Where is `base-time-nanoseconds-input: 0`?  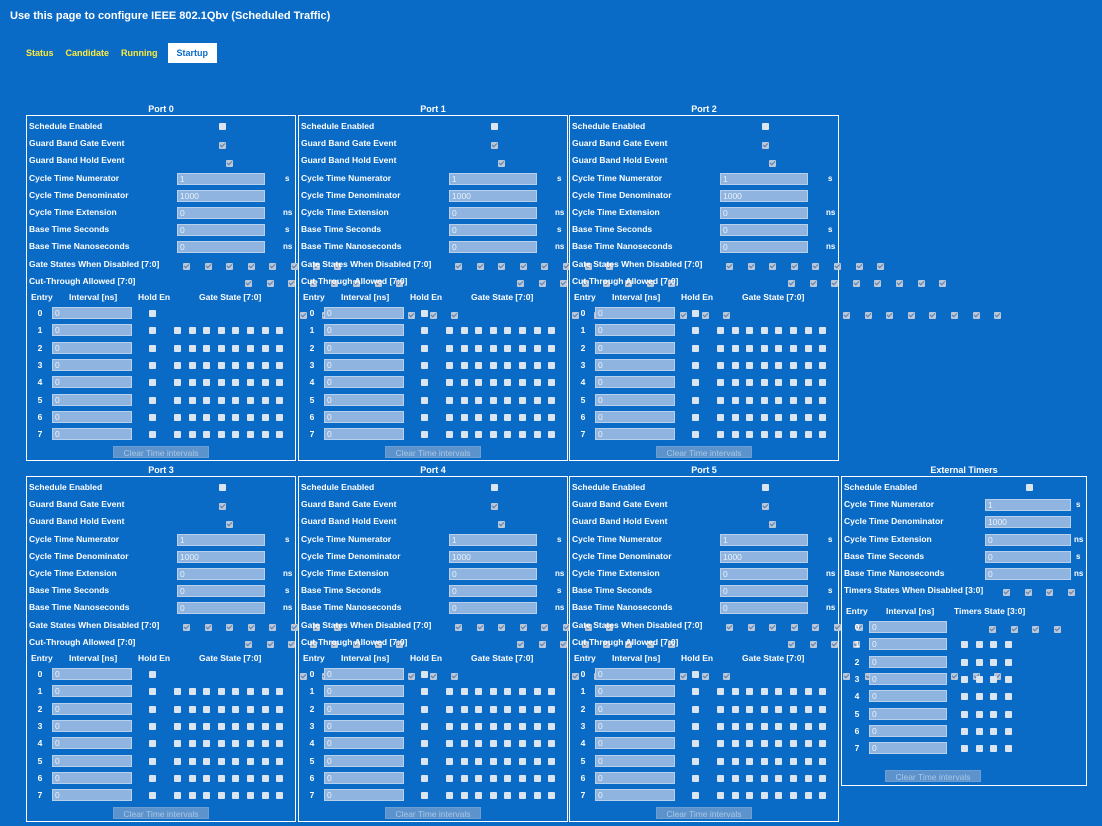
base-time-nanoseconds-input: 0 is located at coordinates (493, 608).